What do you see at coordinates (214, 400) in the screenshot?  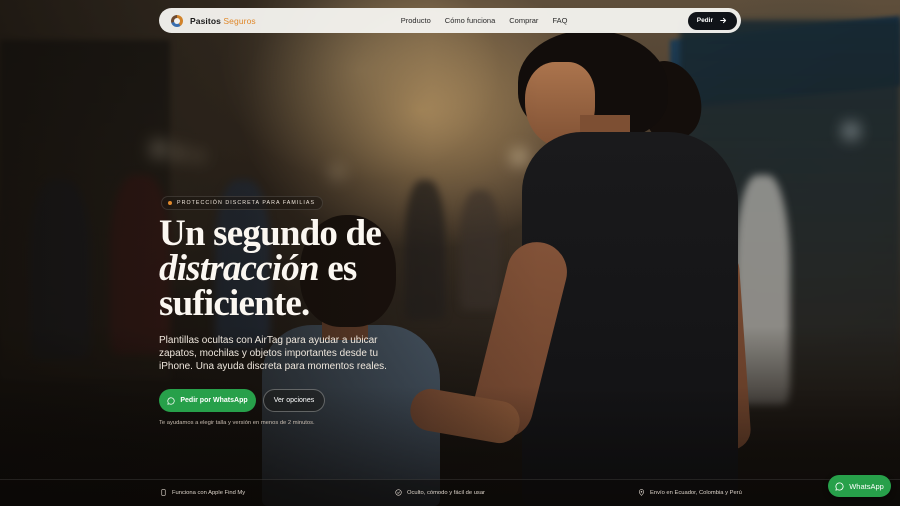 I see `order-whatsapp-label: Pedir por WhatsApp` at bounding box center [214, 400].